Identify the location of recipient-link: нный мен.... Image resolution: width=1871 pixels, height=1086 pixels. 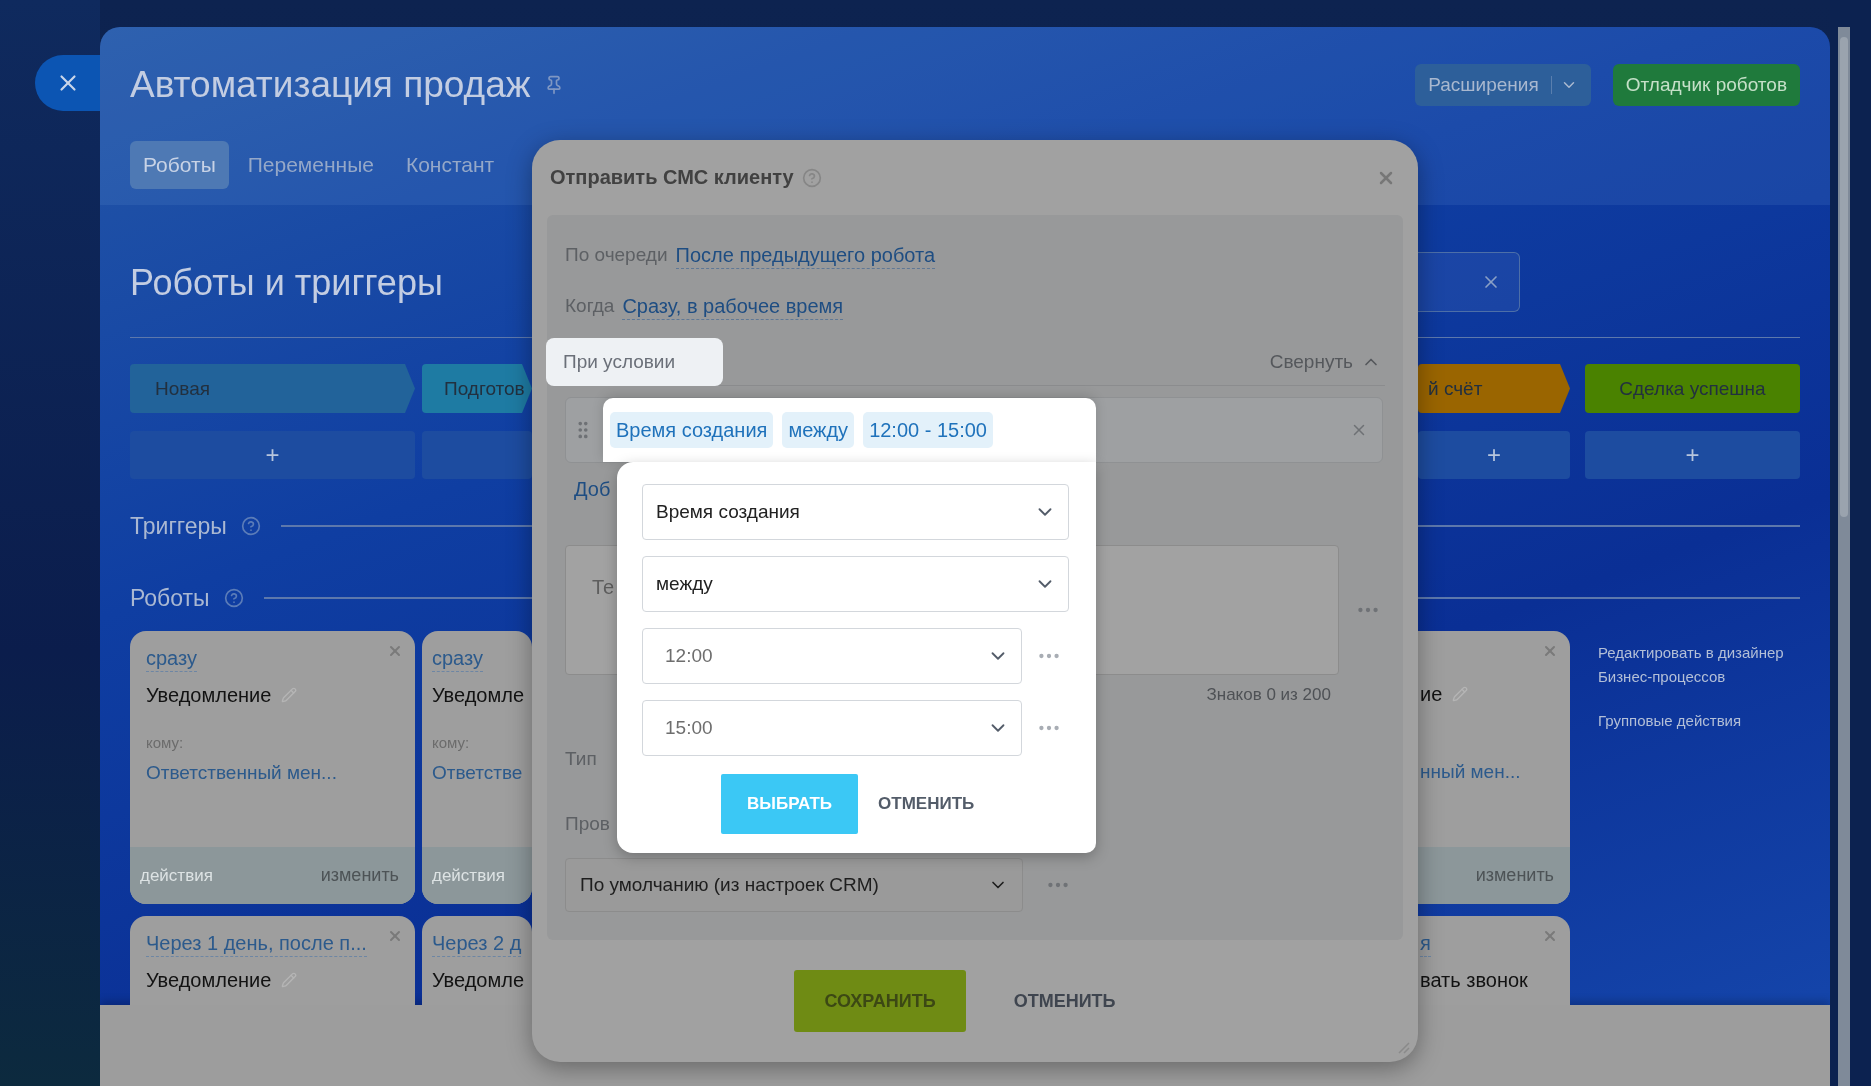
(1495, 772).